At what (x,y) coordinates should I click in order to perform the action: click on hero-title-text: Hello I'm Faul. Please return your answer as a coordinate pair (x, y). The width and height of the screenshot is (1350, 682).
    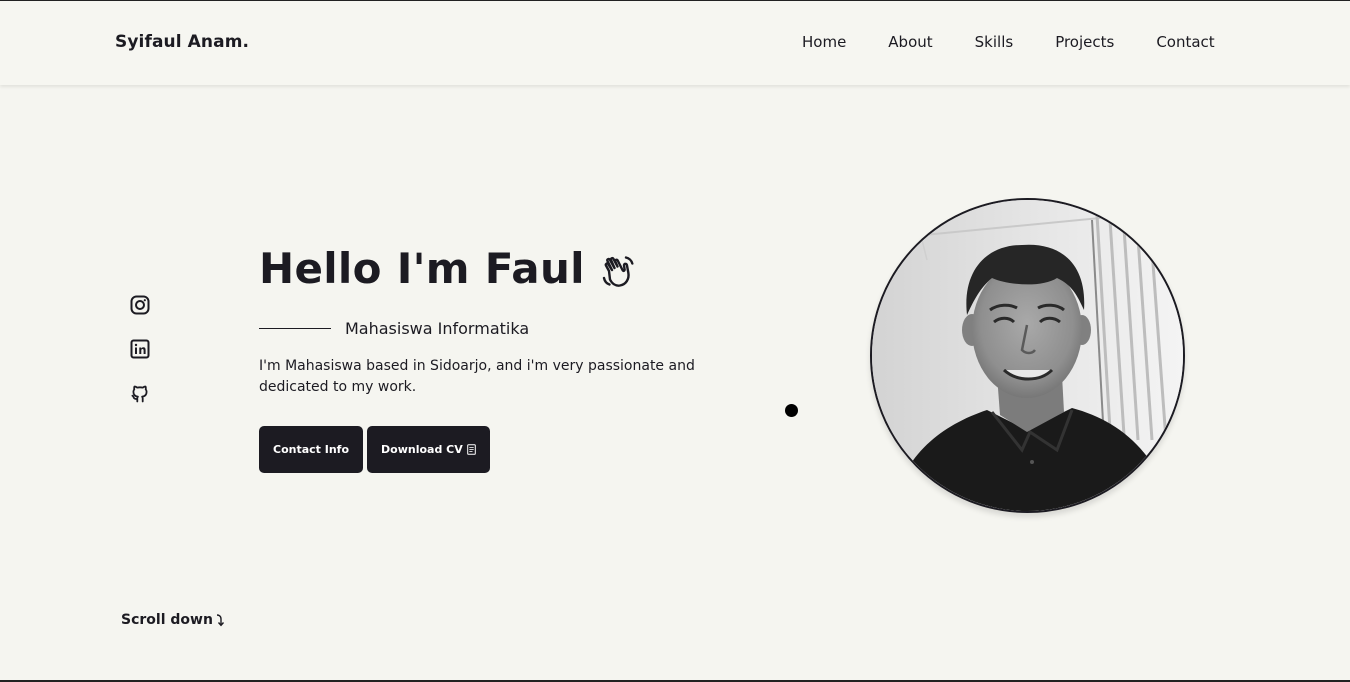
    Looking at the image, I should click on (422, 268).